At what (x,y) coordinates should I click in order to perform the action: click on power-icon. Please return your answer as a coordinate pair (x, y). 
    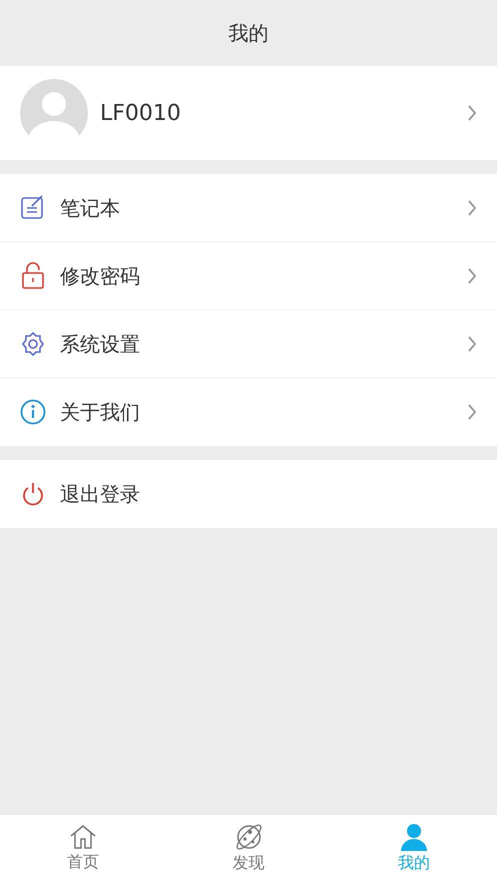
    Looking at the image, I should click on (33, 494).